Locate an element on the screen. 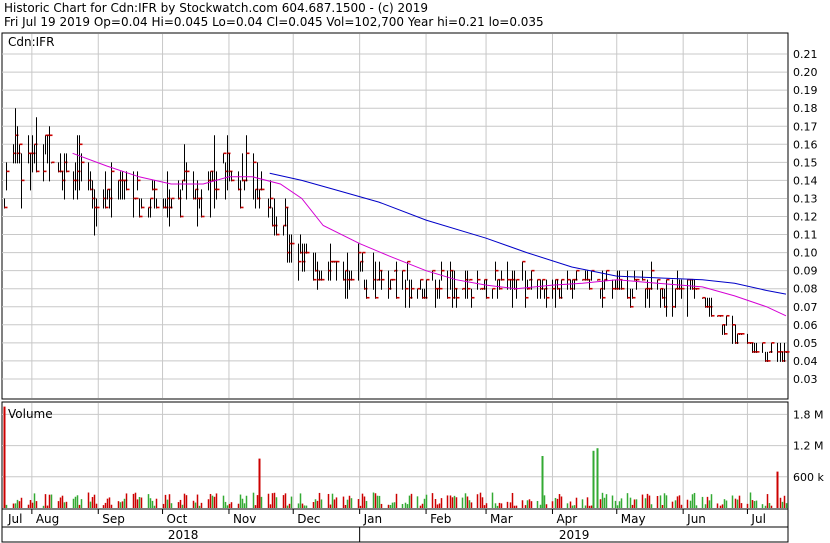  price-tick-label: 0.08 is located at coordinates (805, 289).